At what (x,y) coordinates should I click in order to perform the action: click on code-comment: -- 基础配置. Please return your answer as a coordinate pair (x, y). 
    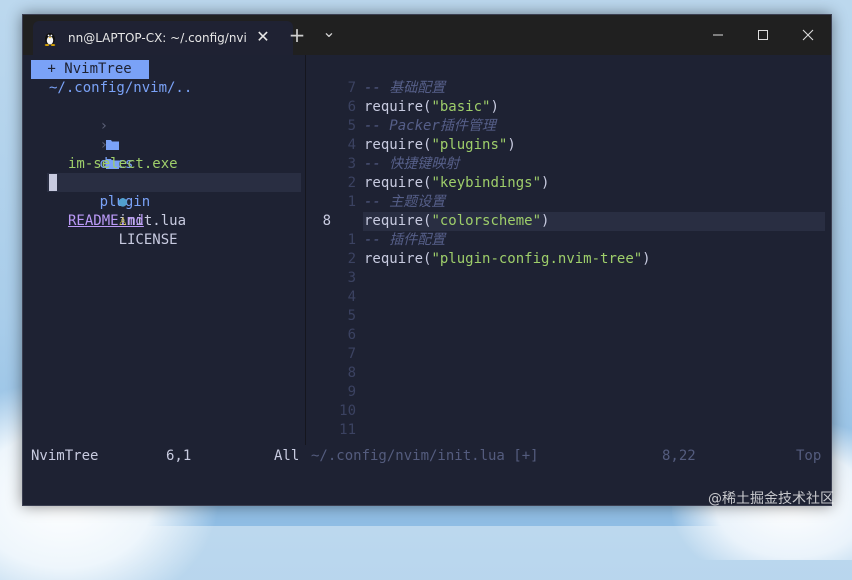
    Looking at the image, I should click on (405, 88).